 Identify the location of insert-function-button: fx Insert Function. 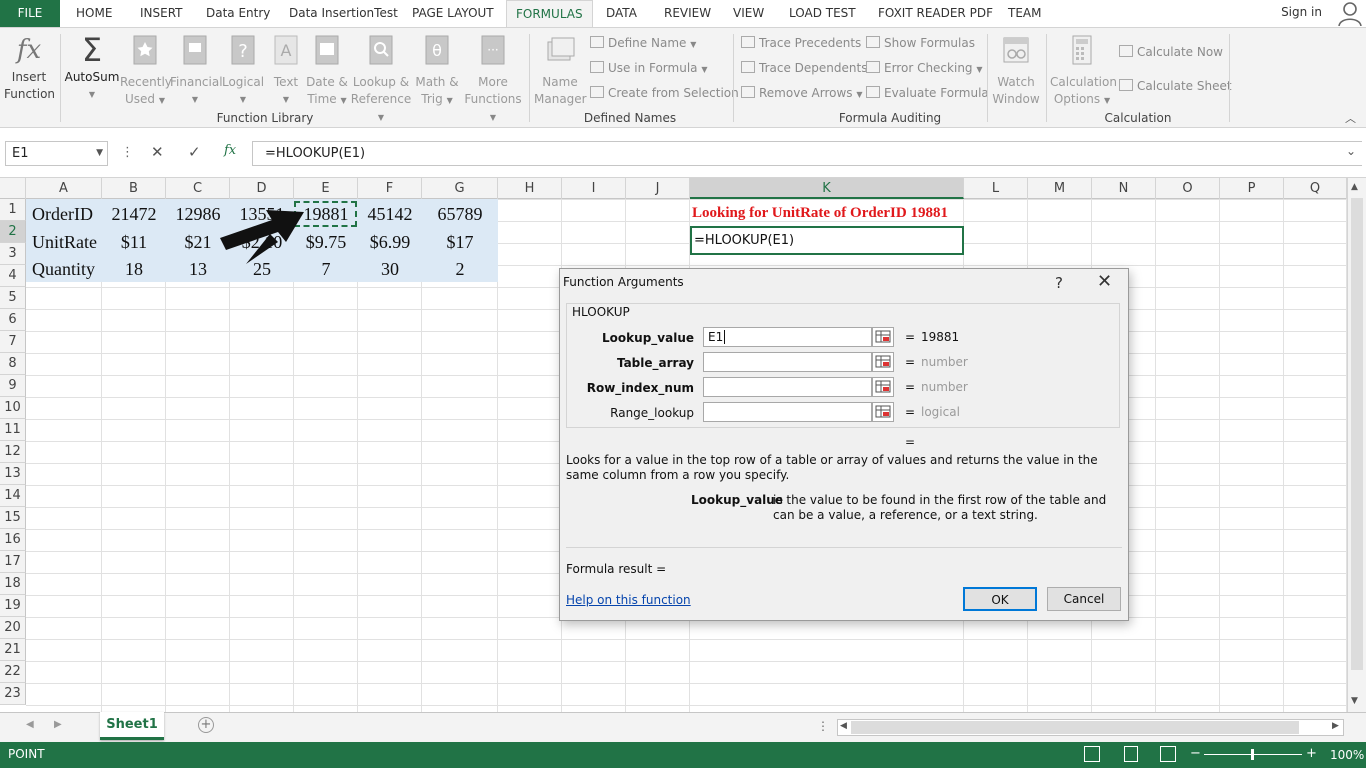
(29, 68).